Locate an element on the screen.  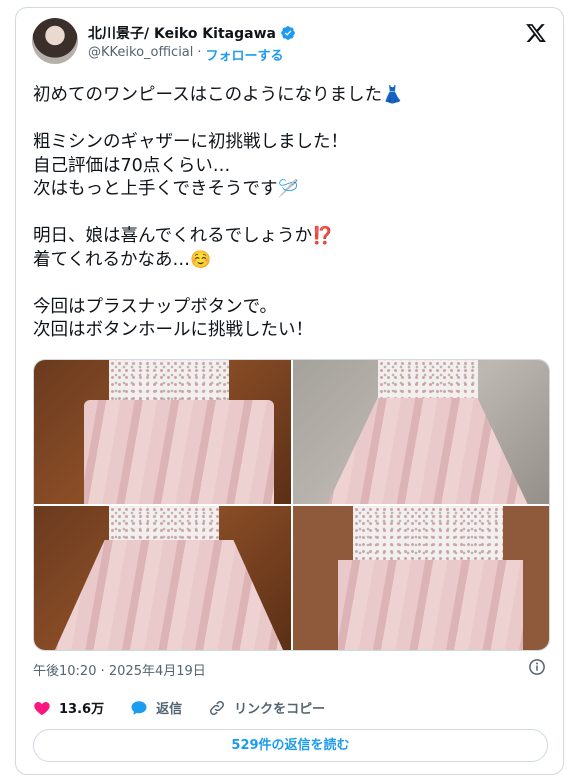
read-replies-button: 529件の返信を読む is located at coordinates (290, 745).